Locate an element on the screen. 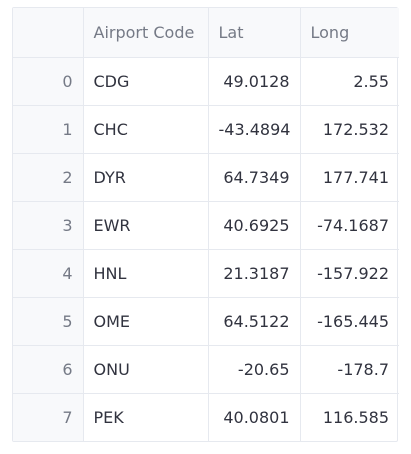  airport-code-cell: PEK is located at coordinates (146, 417).